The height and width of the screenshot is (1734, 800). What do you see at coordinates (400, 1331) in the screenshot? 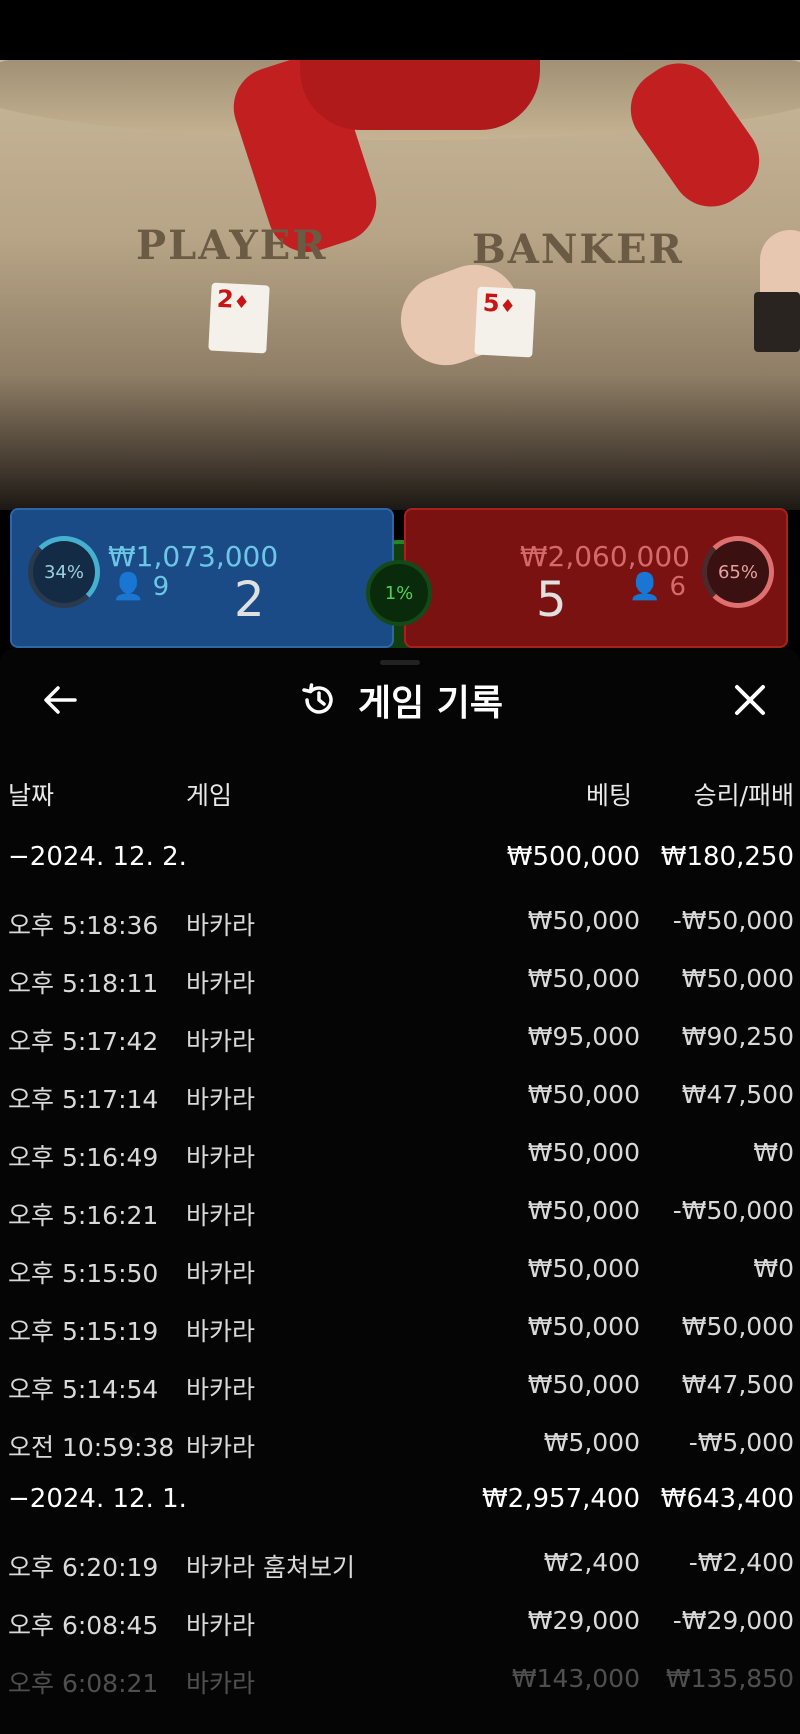
I see `history-row: 오후 5:15:19 바카라 ₩50,000 ₩50,000` at bounding box center [400, 1331].